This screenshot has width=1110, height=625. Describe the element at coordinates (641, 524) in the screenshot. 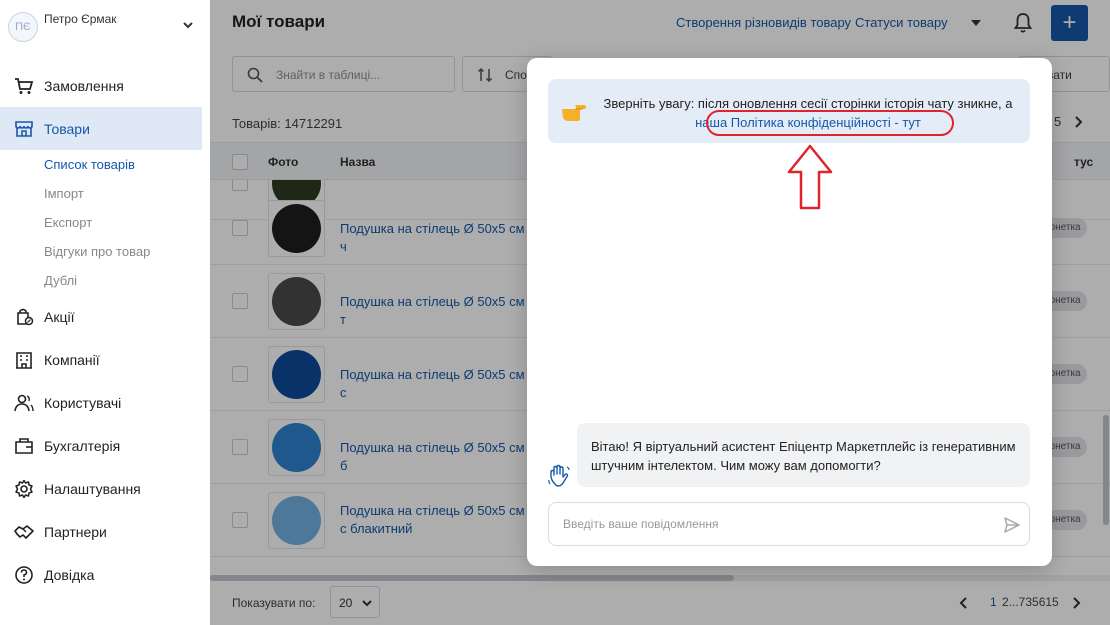

I see `chat-input-placeholder: Введіть ваше повідомлення` at that location.